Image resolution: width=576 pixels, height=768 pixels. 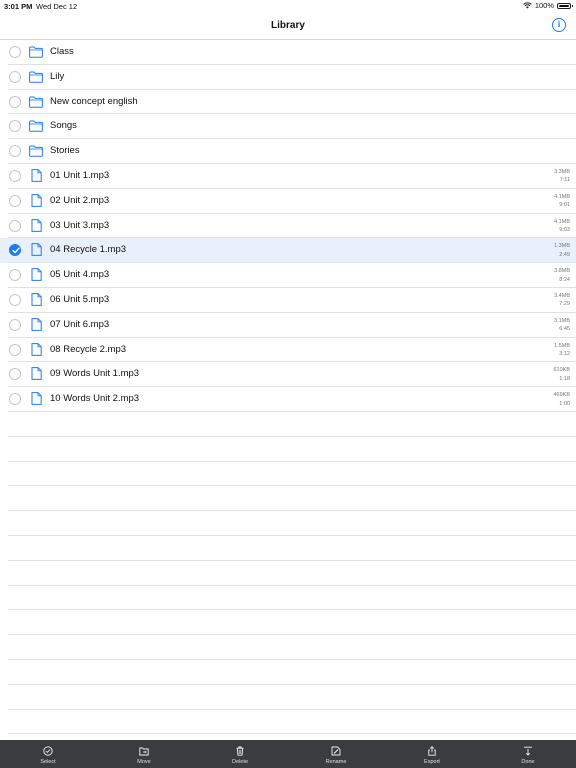 I want to click on item-name: New concept english, so click(x=94, y=101).